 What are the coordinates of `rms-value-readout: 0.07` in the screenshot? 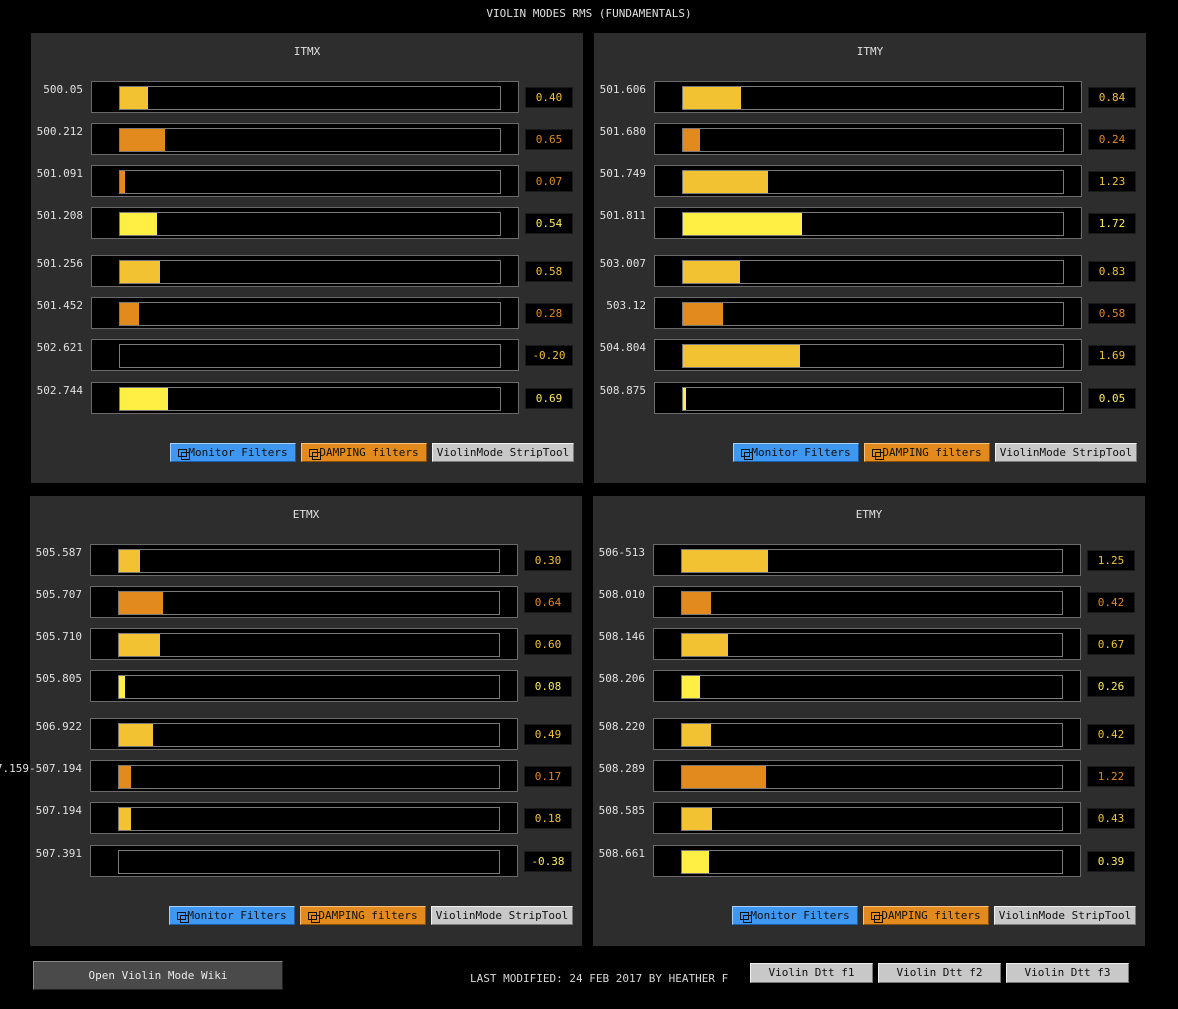 It's located at (549, 181).